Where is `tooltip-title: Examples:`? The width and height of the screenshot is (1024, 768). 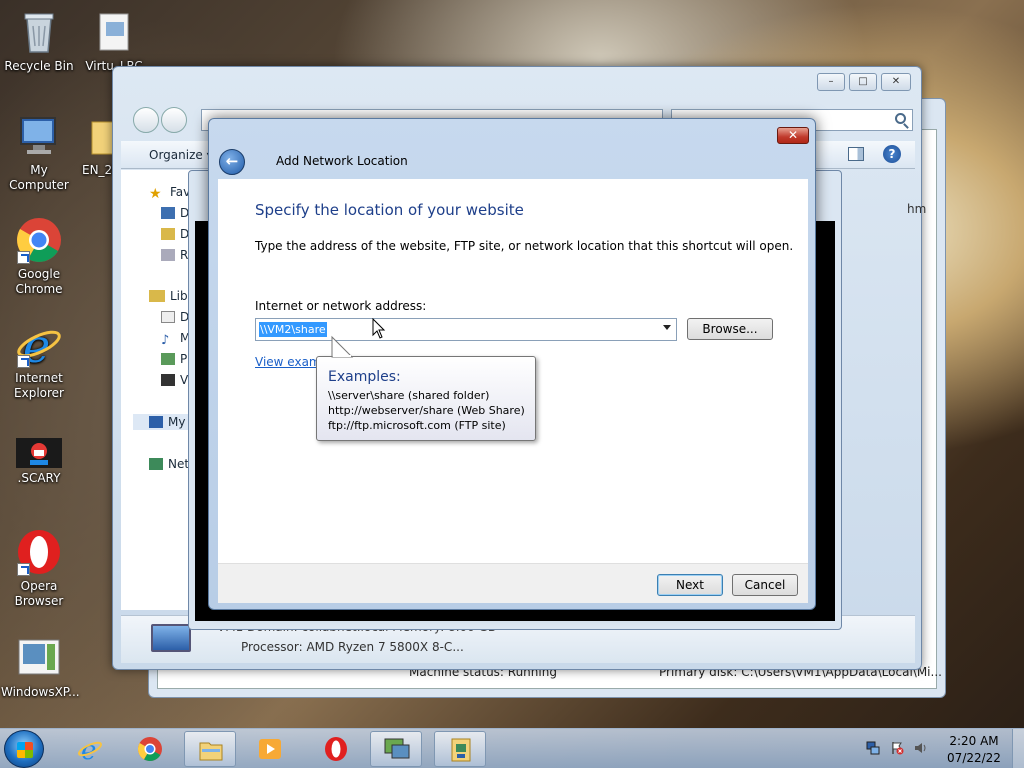
tooltip-title: Examples: is located at coordinates (364, 377).